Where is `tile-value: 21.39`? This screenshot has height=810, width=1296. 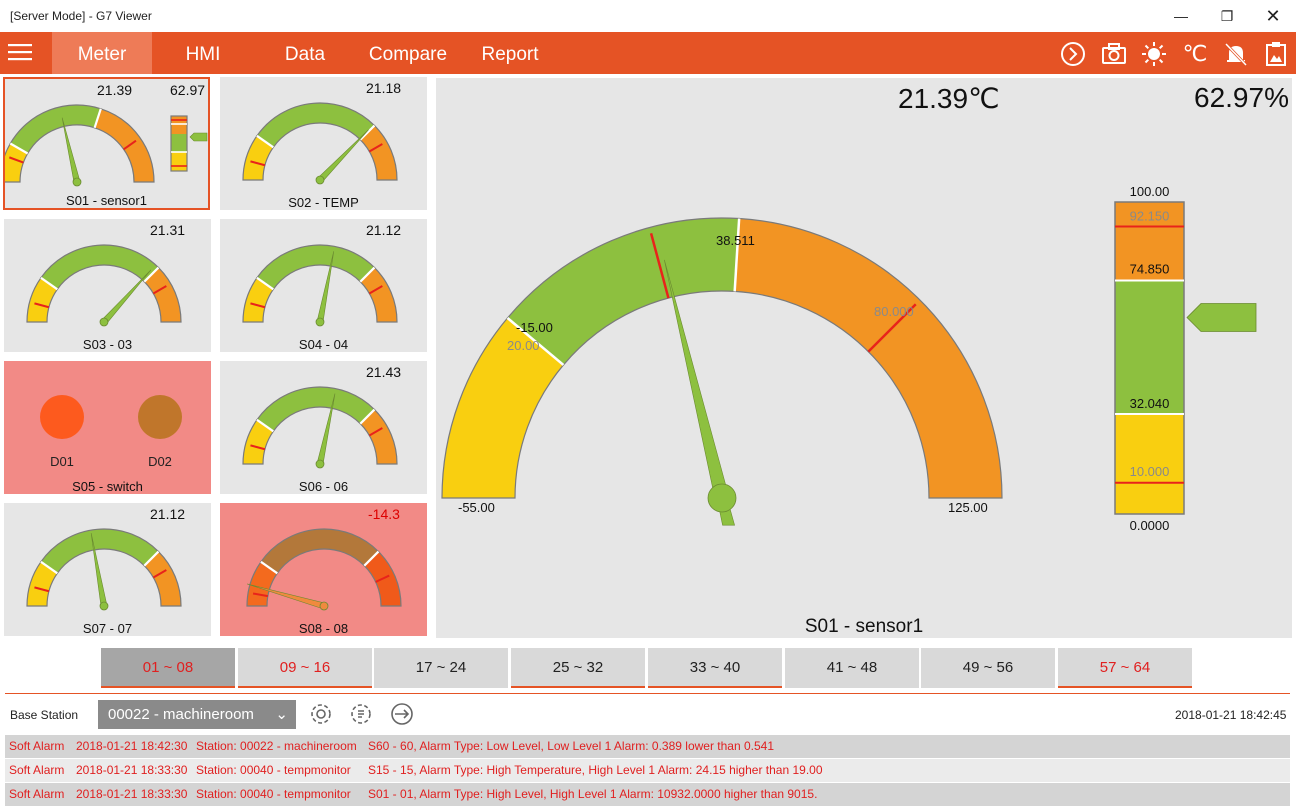 tile-value: 21.39 is located at coordinates (115, 90).